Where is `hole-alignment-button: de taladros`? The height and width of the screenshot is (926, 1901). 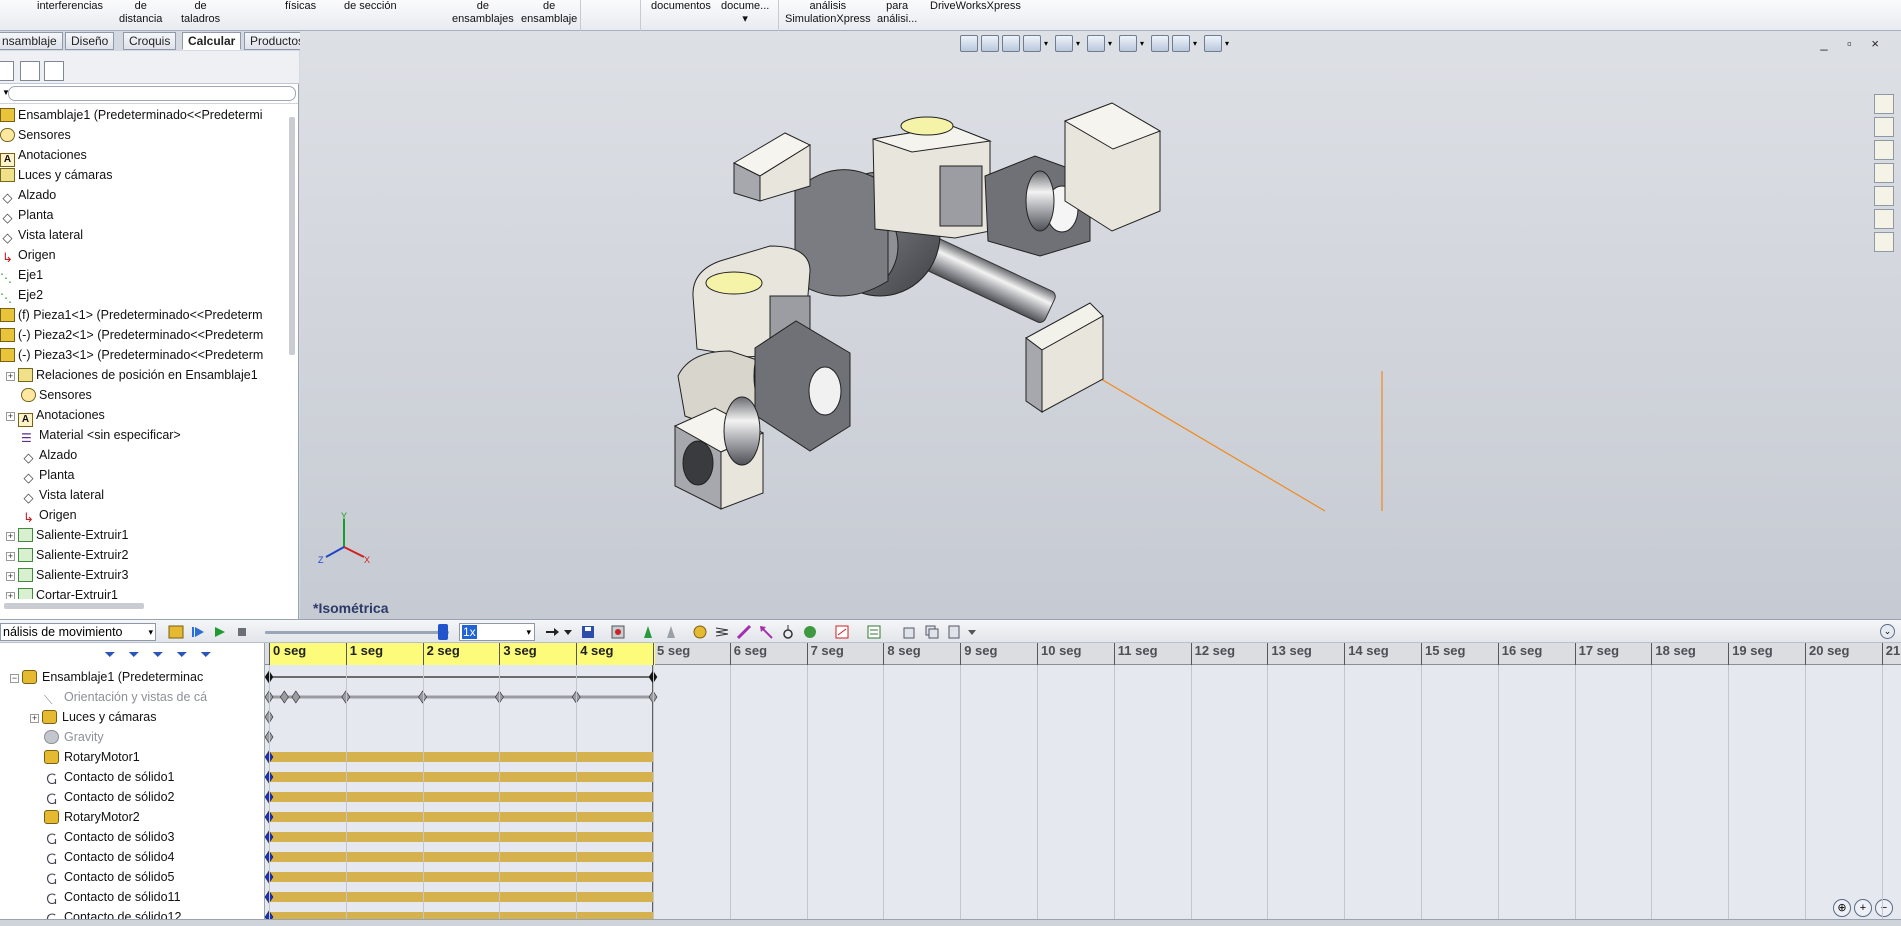 hole-alignment-button: de taladros is located at coordinates (200, 13).